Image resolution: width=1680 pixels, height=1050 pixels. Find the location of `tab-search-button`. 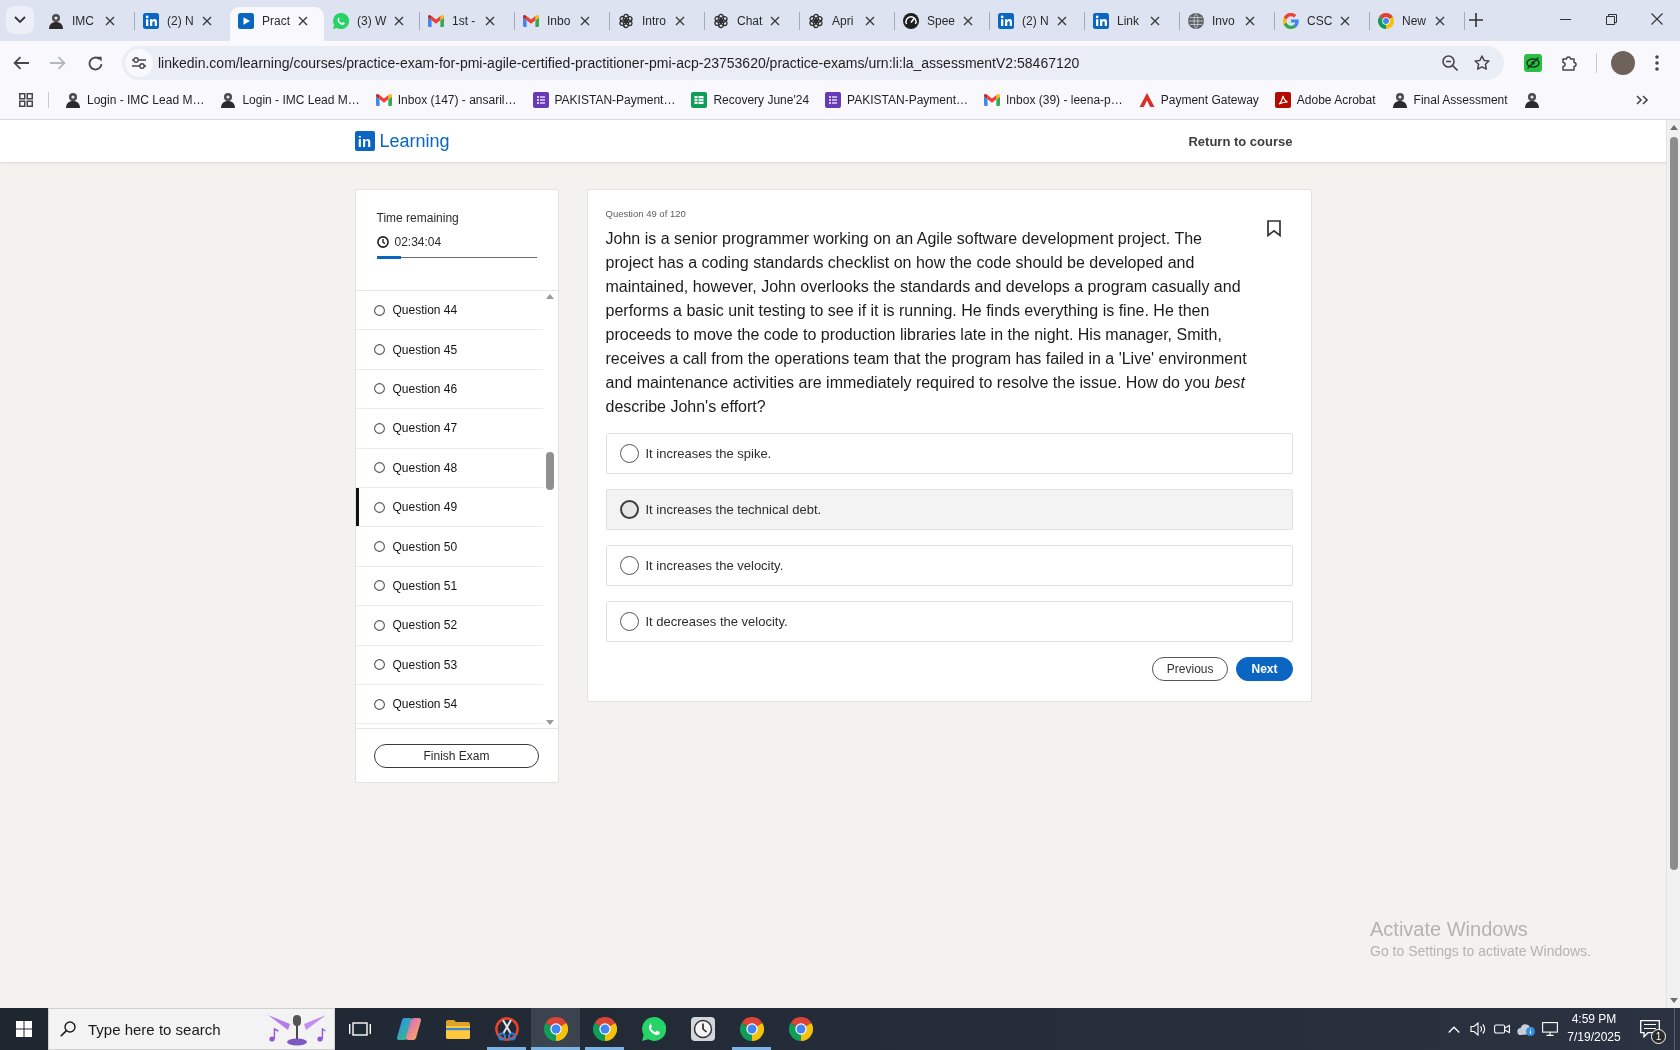

tab-search-button is located at coordinates (20, 20).